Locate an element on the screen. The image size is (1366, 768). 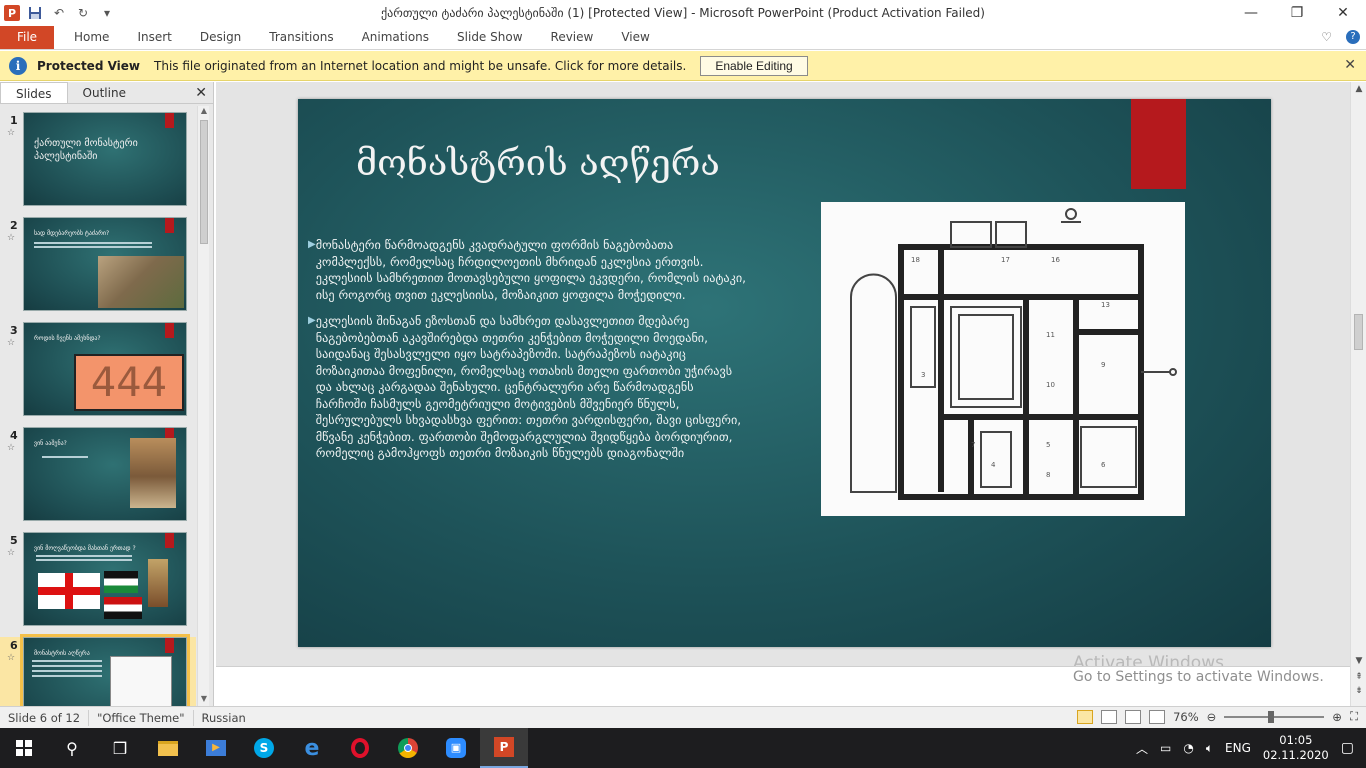
enable-editing-button: Enable Editing is located at coordinates (754, 65).